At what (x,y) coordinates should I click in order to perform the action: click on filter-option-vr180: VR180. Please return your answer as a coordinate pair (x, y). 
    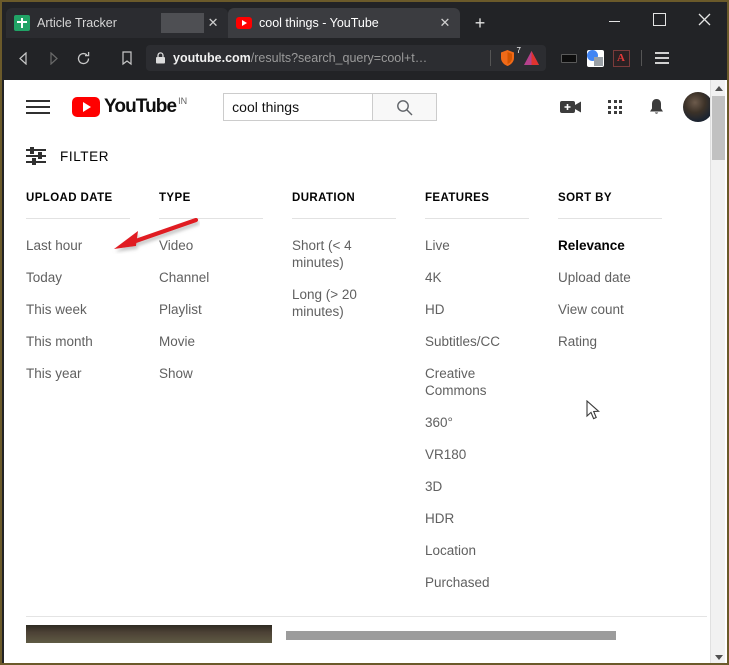
    Looking at the image, I should click on (473, 454).